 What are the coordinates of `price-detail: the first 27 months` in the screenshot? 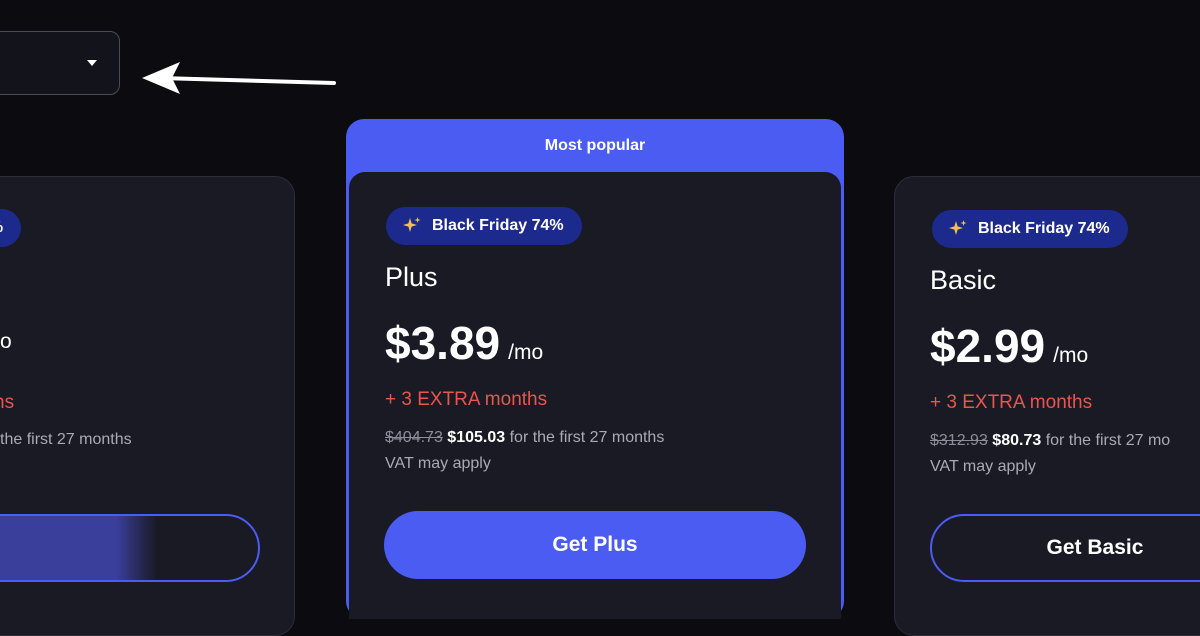 It's located at (66, 440).